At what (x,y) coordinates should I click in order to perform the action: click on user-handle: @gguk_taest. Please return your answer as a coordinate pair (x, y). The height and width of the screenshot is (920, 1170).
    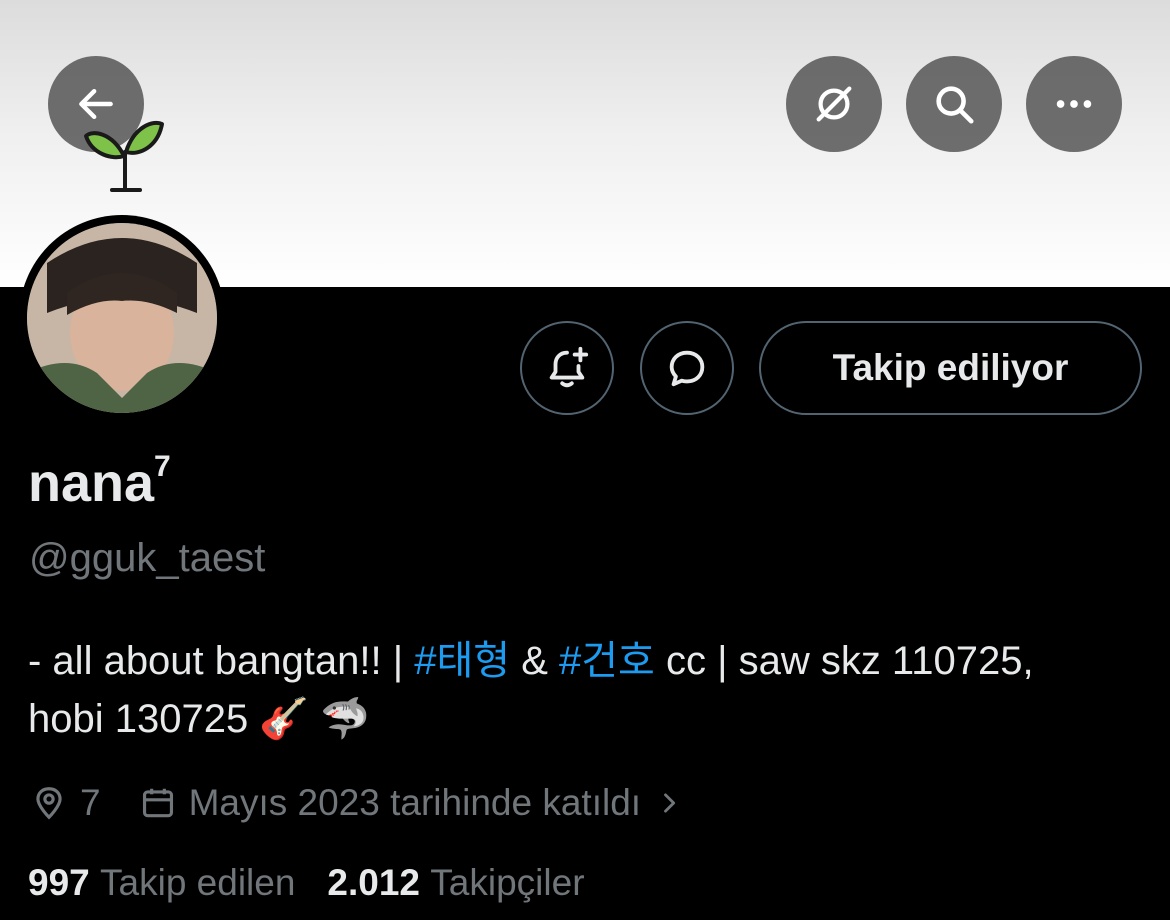
    Looking at the image, I should click on (147, 558).